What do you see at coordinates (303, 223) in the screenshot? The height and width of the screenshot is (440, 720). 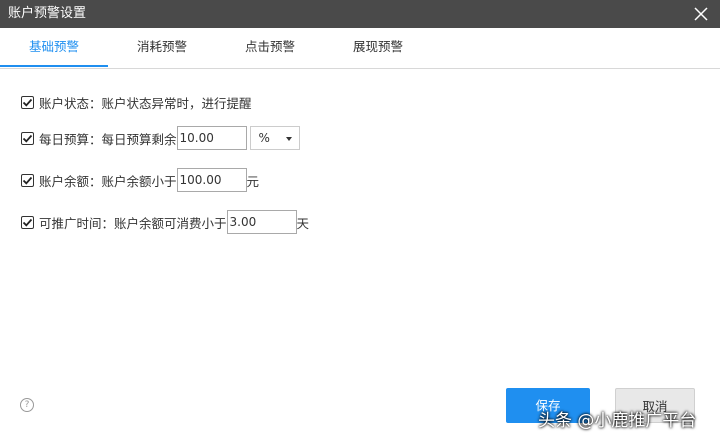 I see `promo-time-suffix: 天` at bounding box center [303, 223].